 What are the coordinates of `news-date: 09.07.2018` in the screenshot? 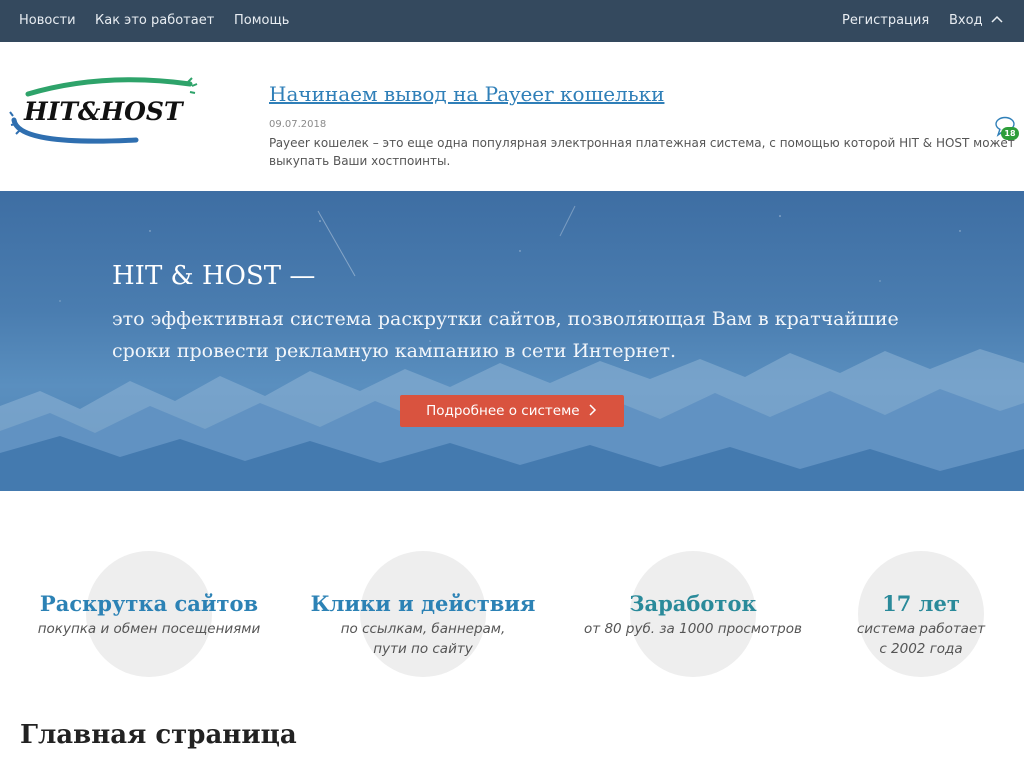 It's located at (298, 124).